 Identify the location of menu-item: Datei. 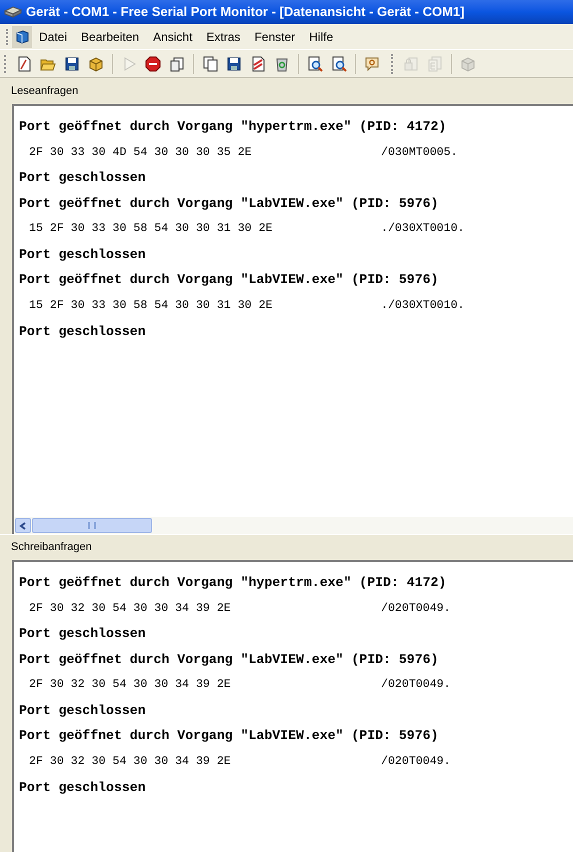
(53, 37).